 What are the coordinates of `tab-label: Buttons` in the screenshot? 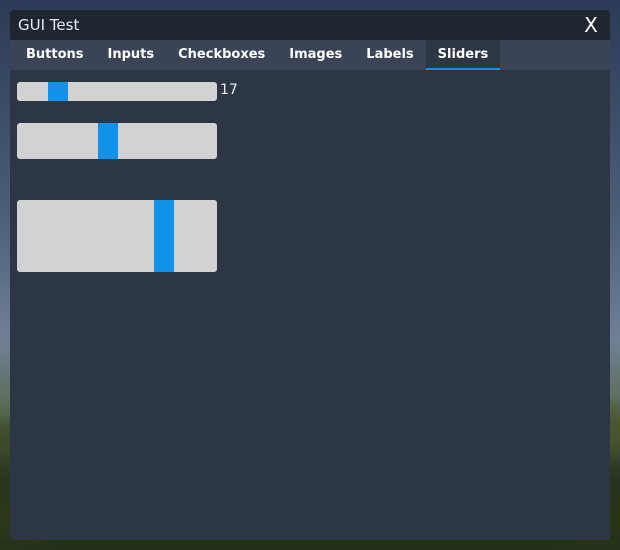 It's located at (55, 54).